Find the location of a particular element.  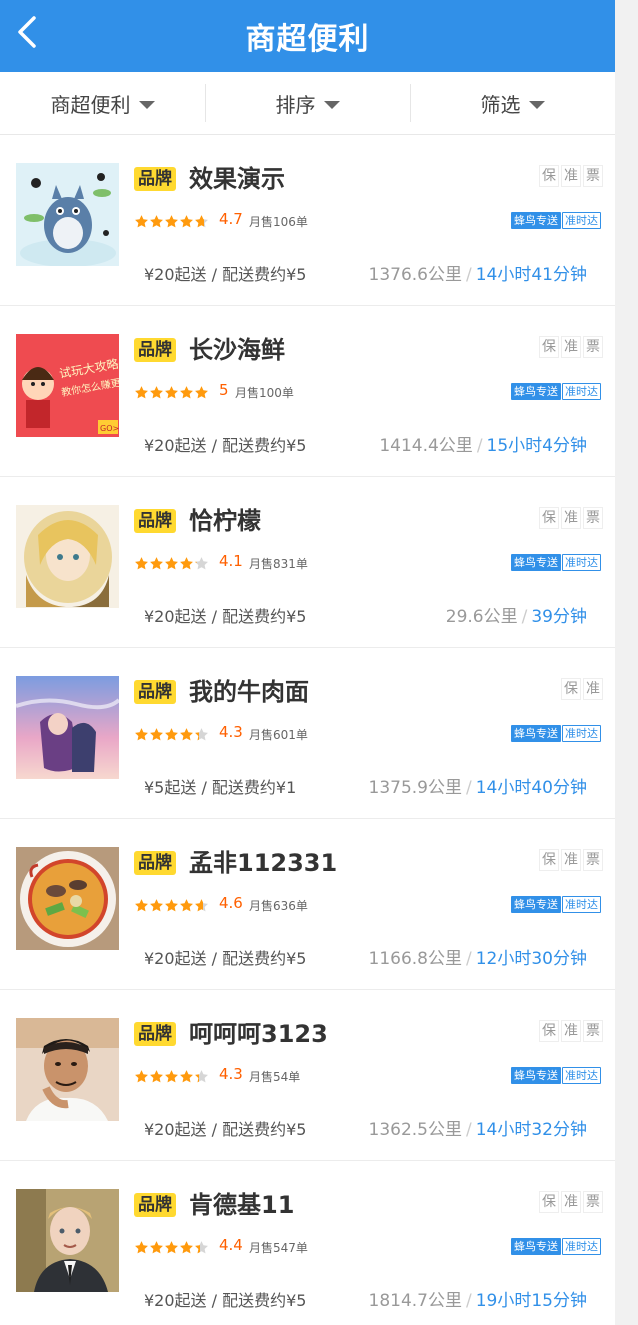

rating-value: 4.1 is located at coordinates (231, 561).